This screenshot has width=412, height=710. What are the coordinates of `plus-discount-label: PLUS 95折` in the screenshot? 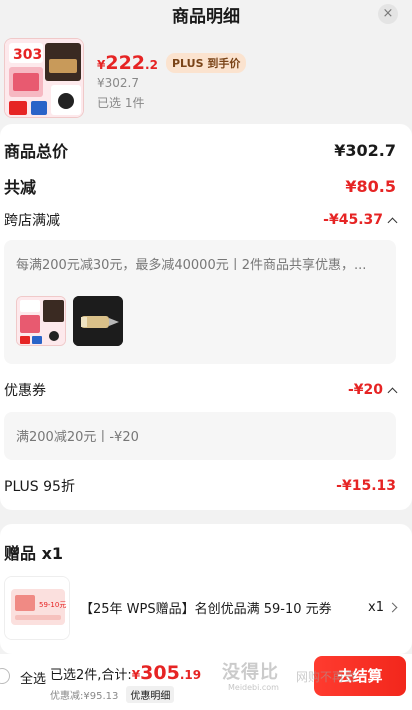 It's located at (39, 487).